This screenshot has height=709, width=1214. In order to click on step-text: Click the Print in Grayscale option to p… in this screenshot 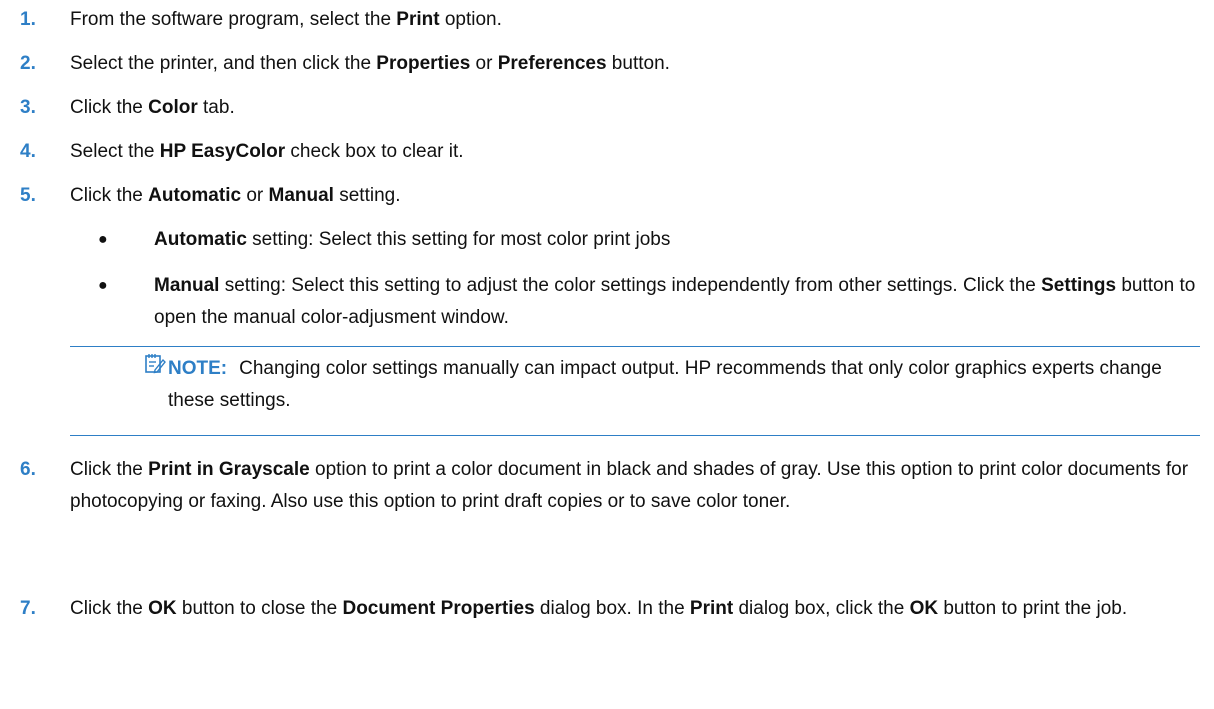, I will do `click(629, 485)`.